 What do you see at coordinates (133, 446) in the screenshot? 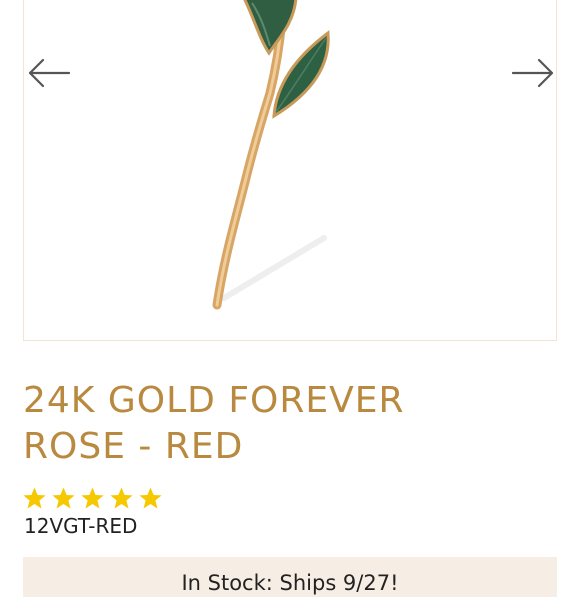
I see `product-title-line2: ROSE - RED` at bounding box center [133, 446].